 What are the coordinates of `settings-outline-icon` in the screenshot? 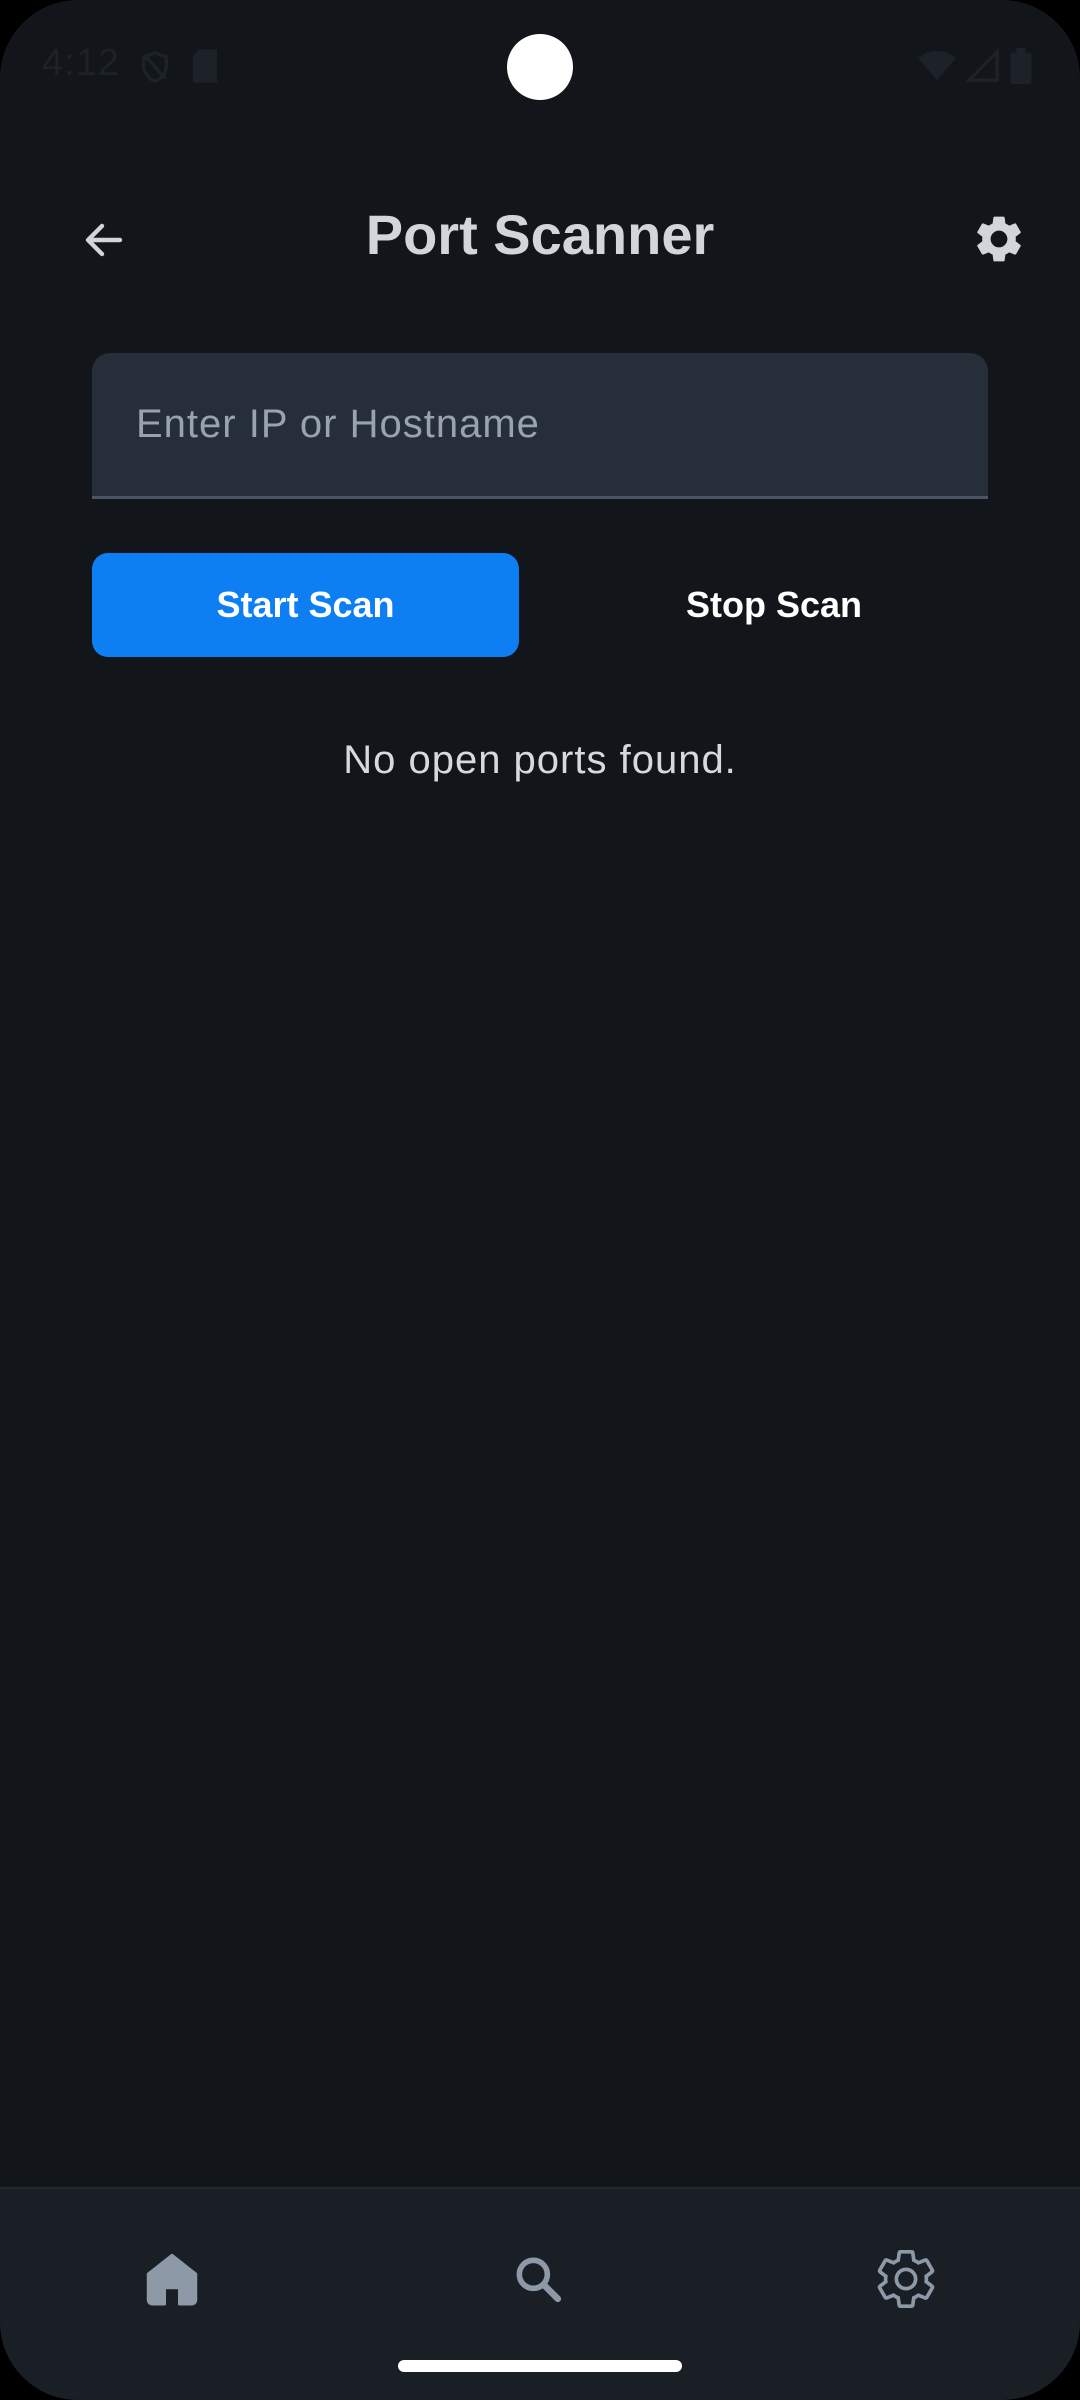 It's located at (906, 2281).